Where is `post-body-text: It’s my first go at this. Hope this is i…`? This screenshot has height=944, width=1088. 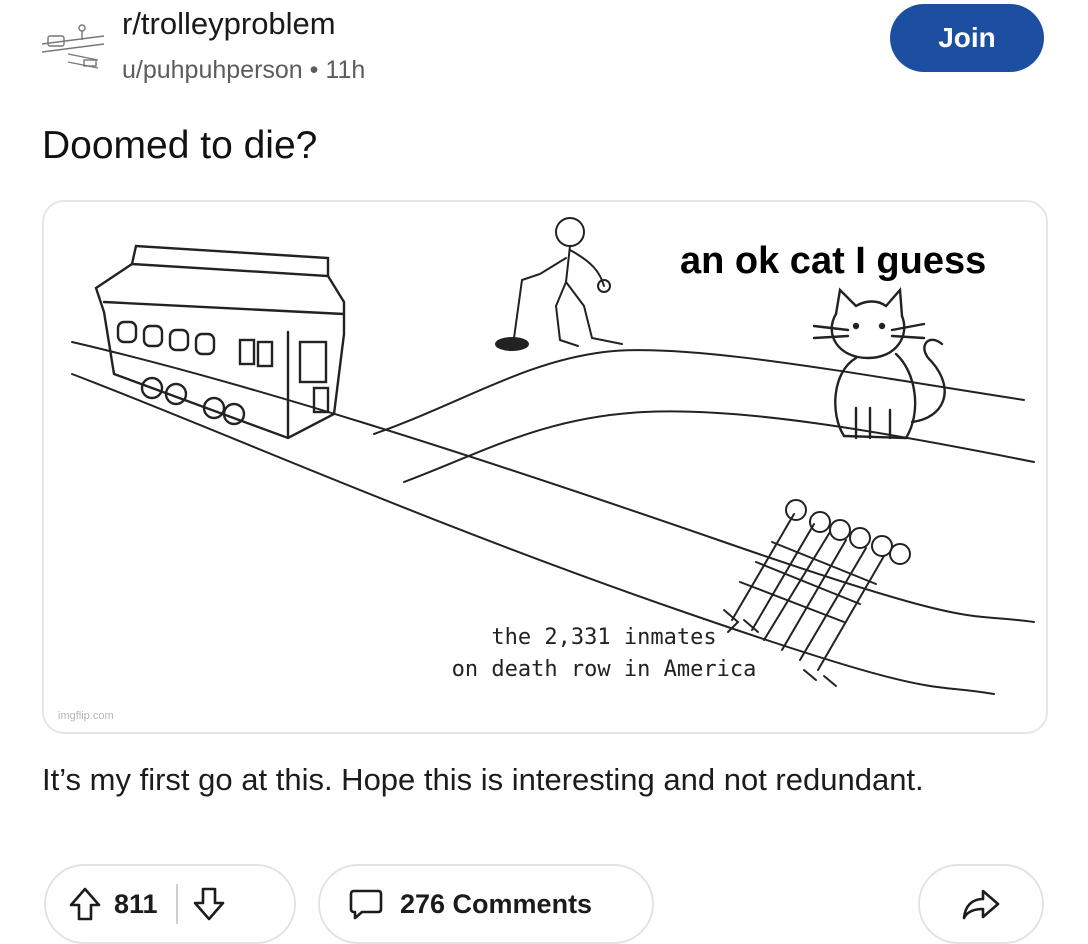
post-body-text: It’s my first go at this. Hope this is i… is located at coordinates (483, 779).